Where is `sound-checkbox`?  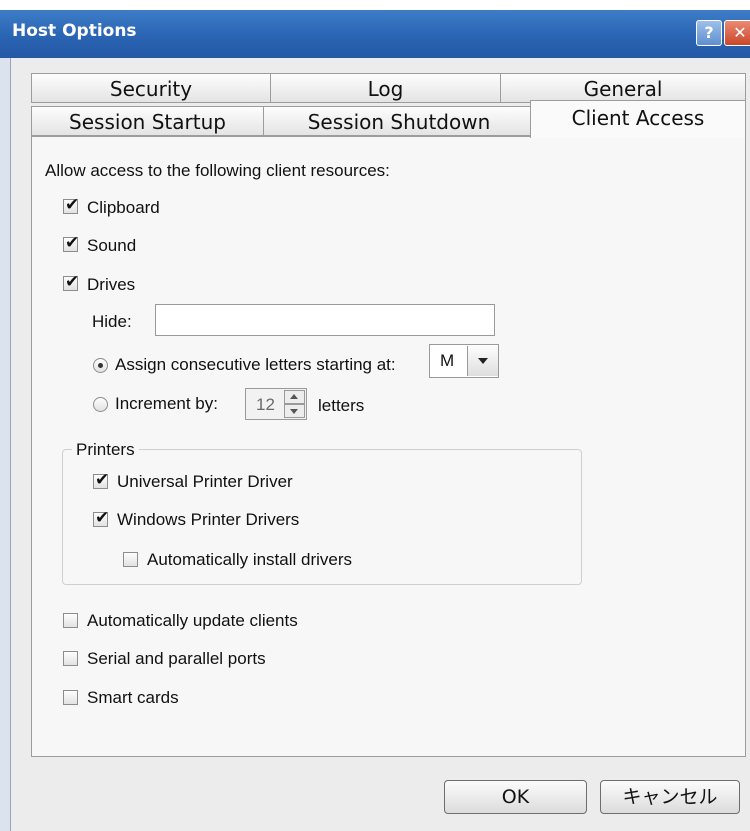 sound-checkbox is located at coordinates (71, 243).